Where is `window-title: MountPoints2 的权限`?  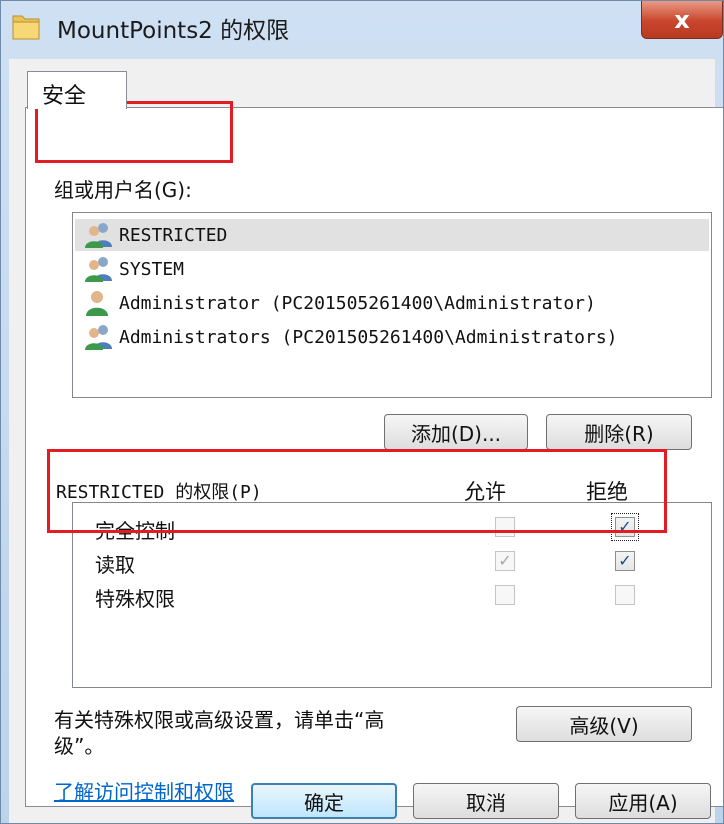
window-title: MountPoints2 的权限 is located at coordinates (173, 31).